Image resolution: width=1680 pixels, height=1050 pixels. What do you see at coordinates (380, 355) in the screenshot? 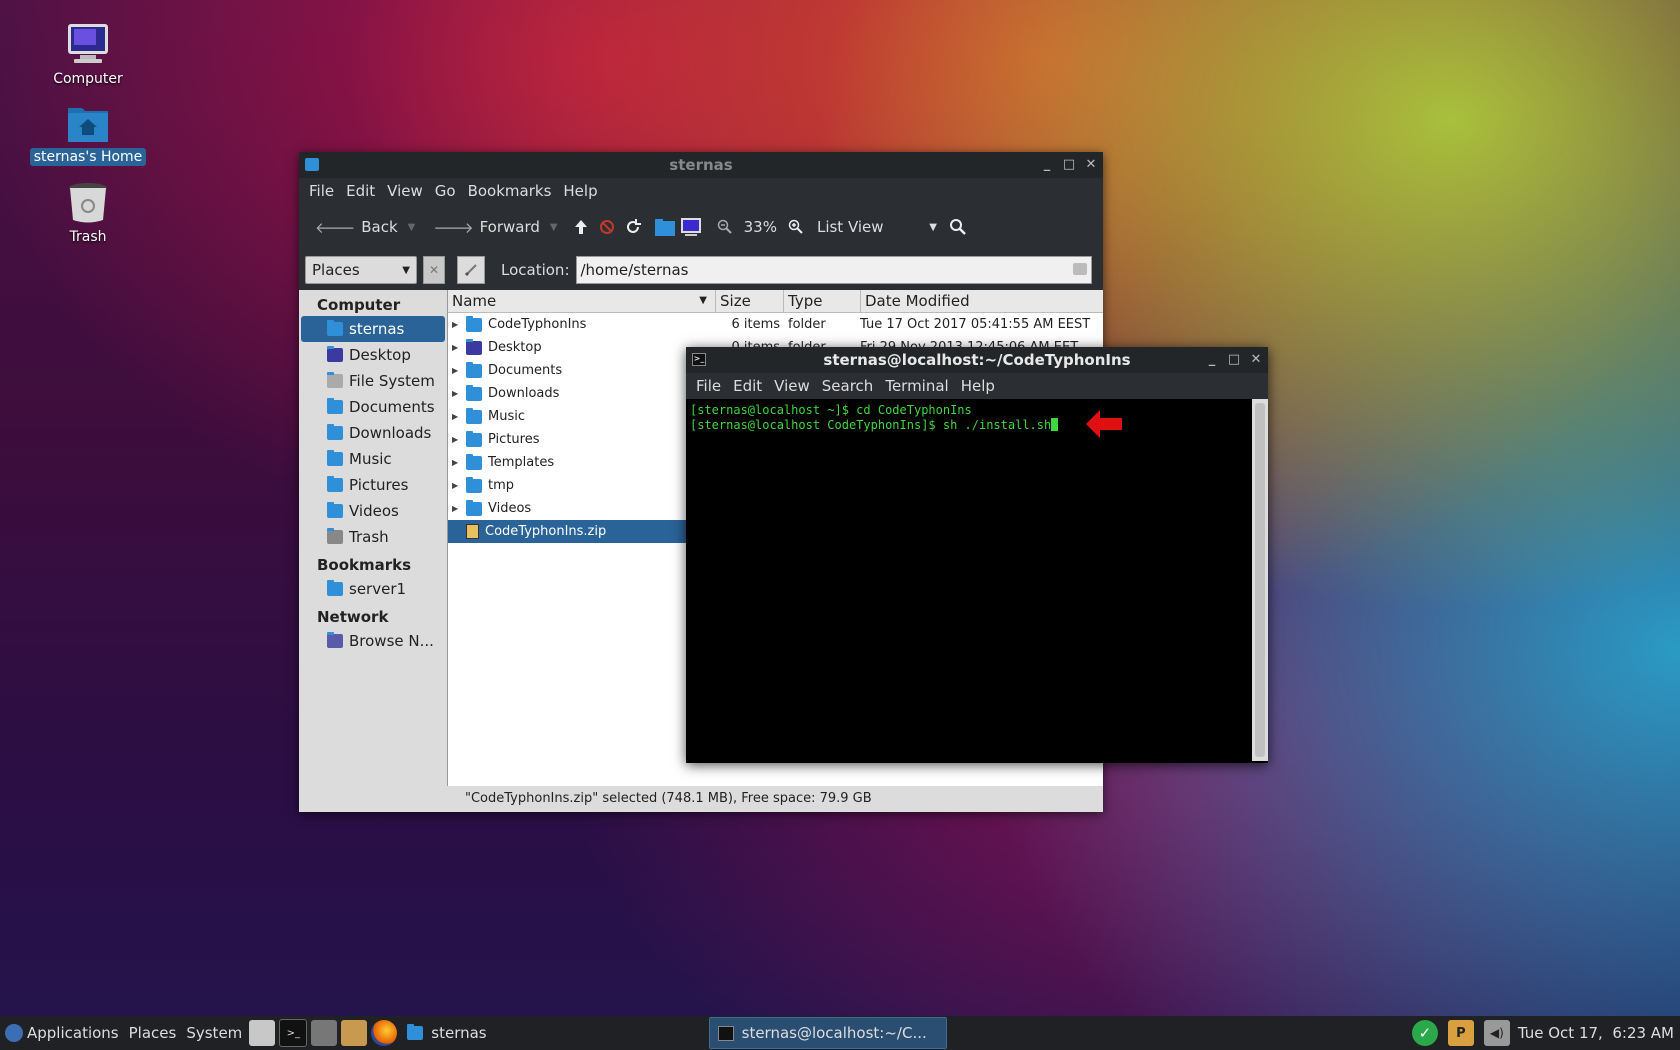
I see `sidebar-item-label: Desktop` at bounding box center [380, 355].